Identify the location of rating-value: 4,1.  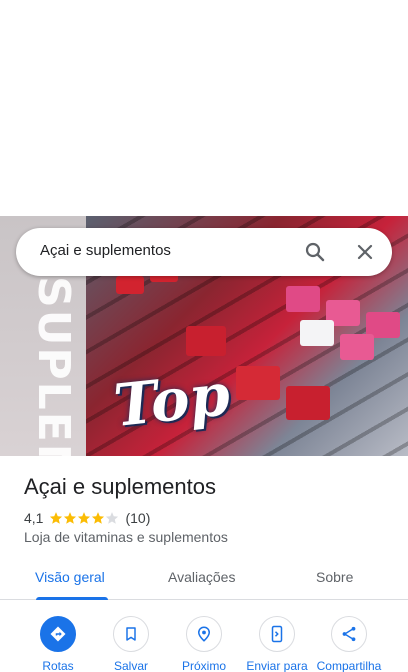
(34, 518).